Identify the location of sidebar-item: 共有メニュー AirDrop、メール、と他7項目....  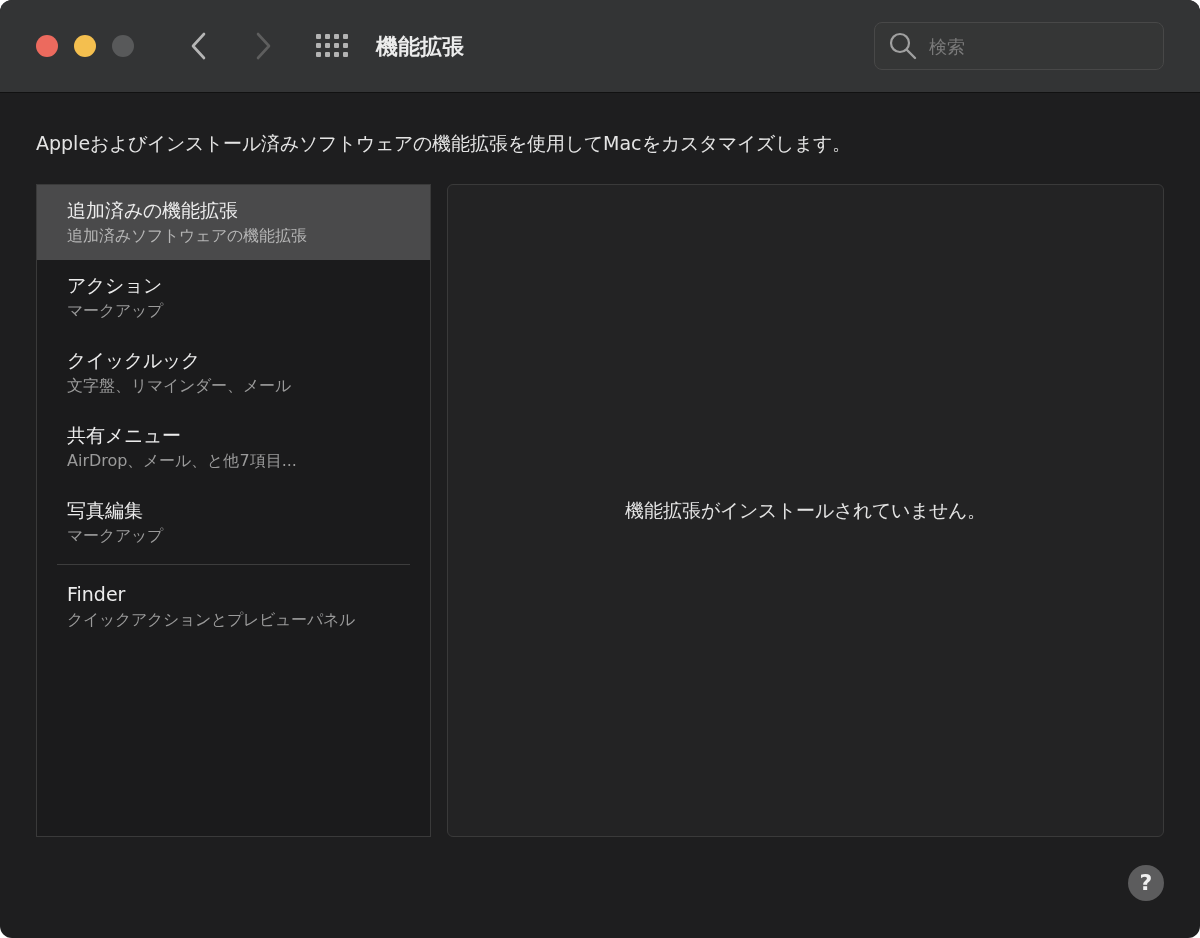
(233, 447).